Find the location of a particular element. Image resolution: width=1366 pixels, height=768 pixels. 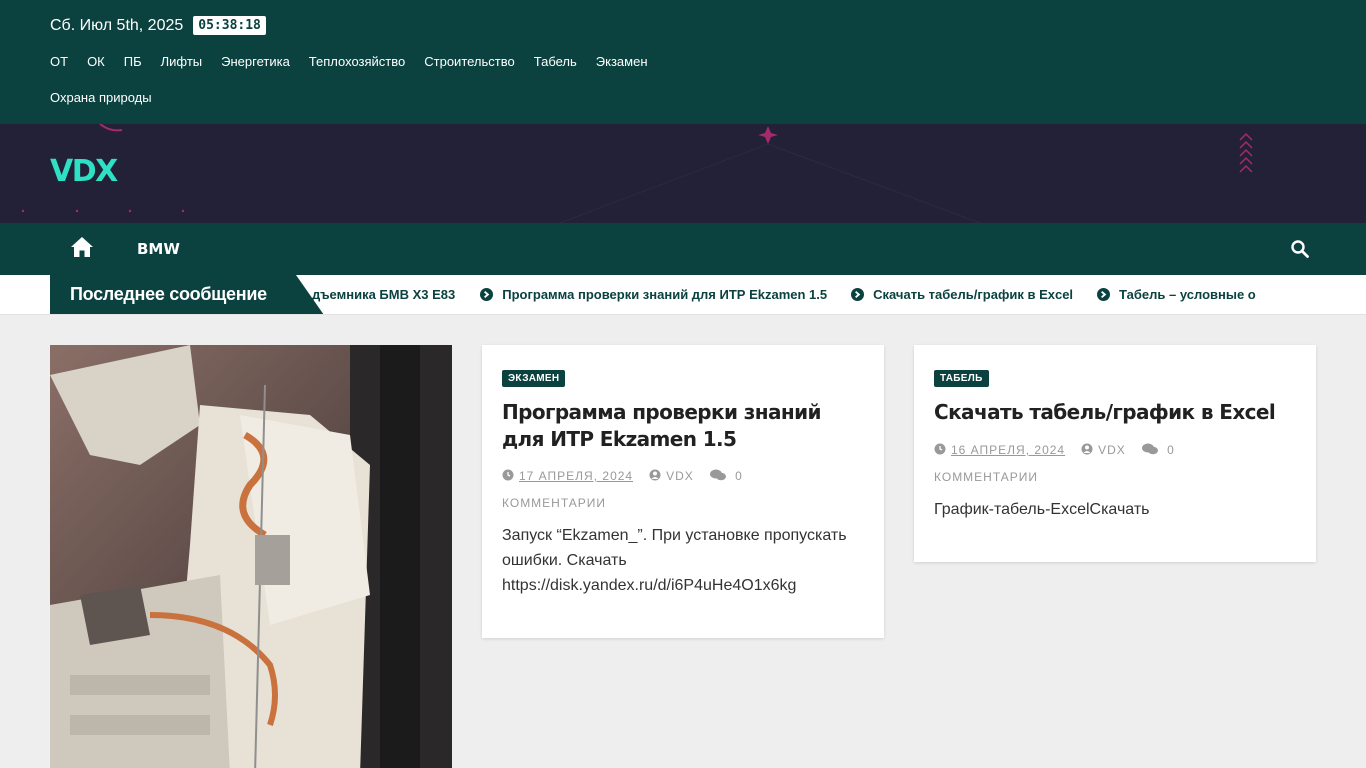

top-menu-item-nature: Охрана природы is located at coordinates (101, 98).